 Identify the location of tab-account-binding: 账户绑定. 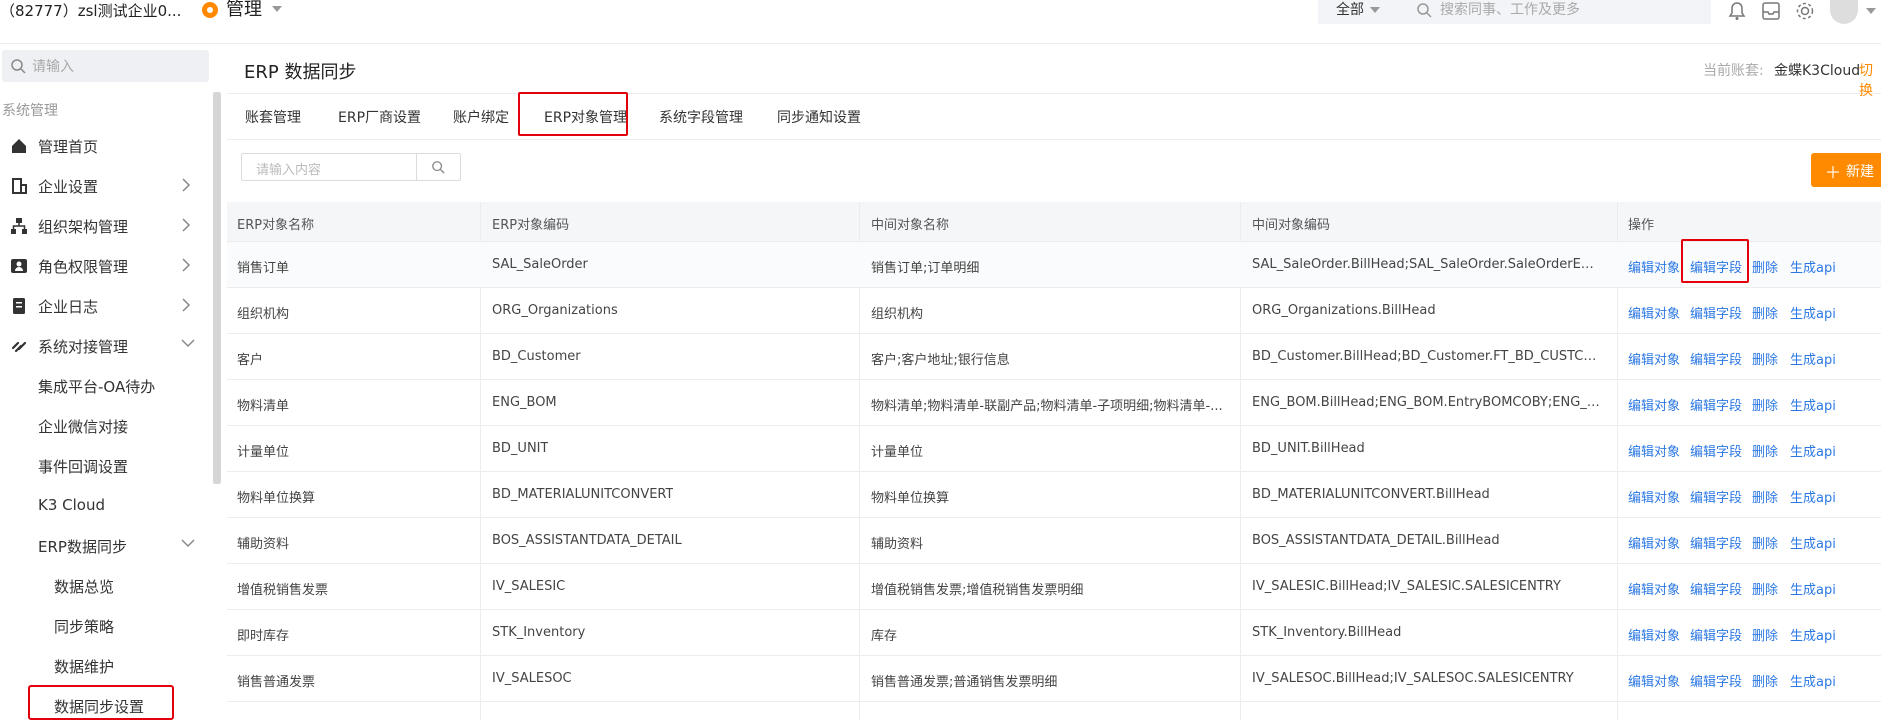
(481, 117).